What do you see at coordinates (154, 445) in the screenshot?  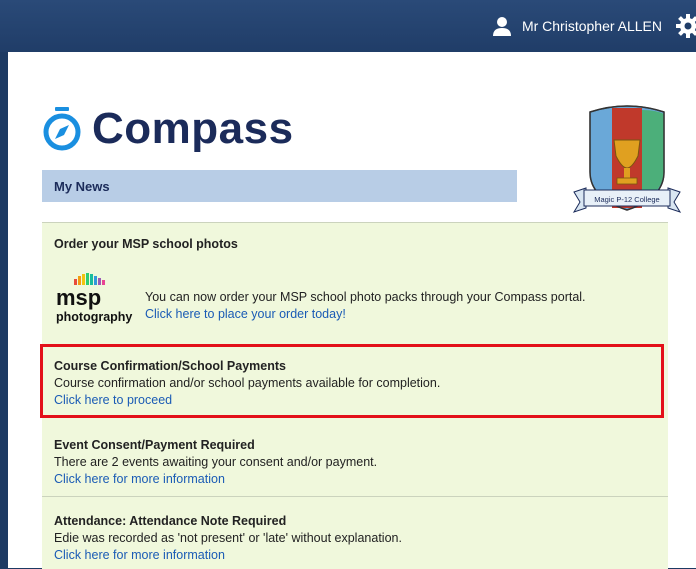 I see `news-item-title: Event Consent/Payment Required` at bounding box center [154, 445].